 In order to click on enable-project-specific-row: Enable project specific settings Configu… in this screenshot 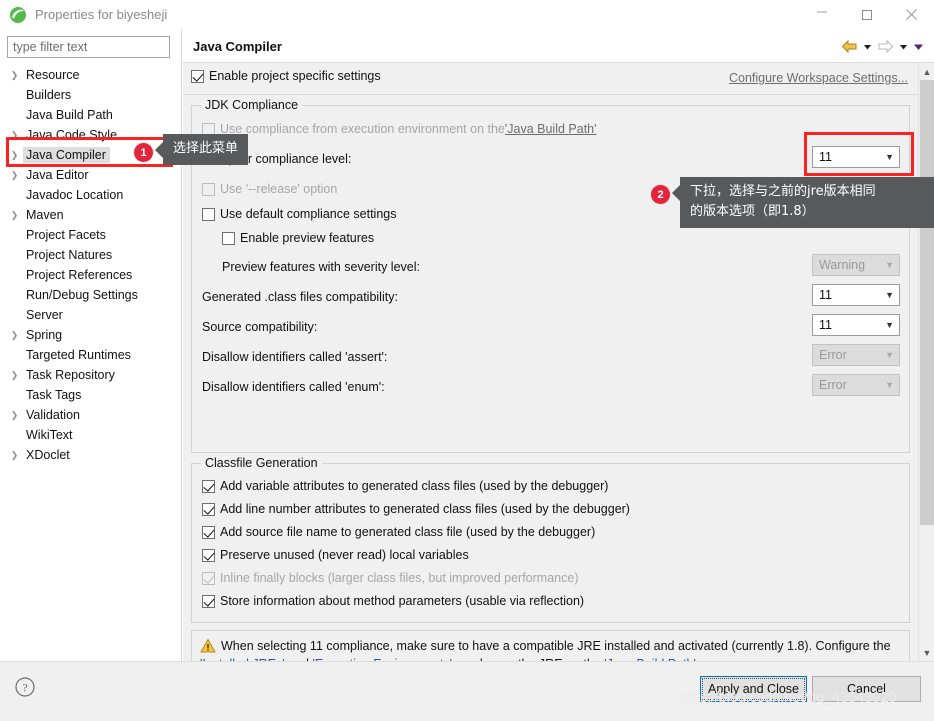, I will do `click(550, 80)`.